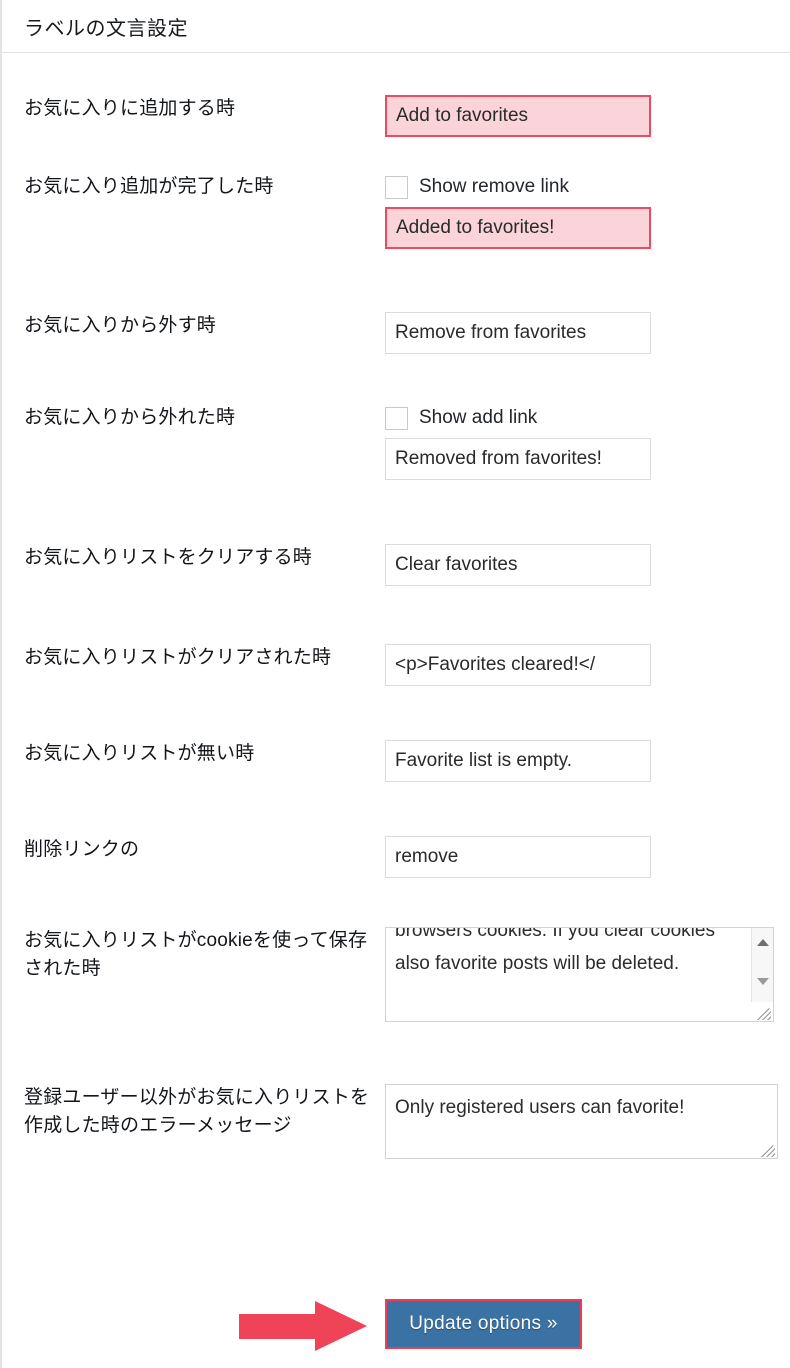 The image size is (790, 1368). Describe the element at coordinates (196, 954) in the screenshot. I see `row-label: お気に入りリストがcookieを使って保存された時` at that location.